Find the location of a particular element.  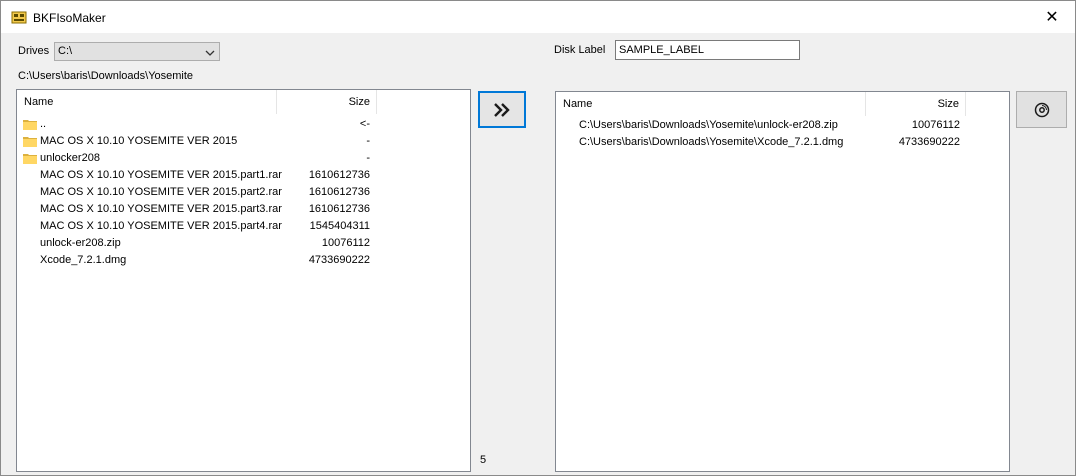

add-files-button is located at coordinates (502, 109).